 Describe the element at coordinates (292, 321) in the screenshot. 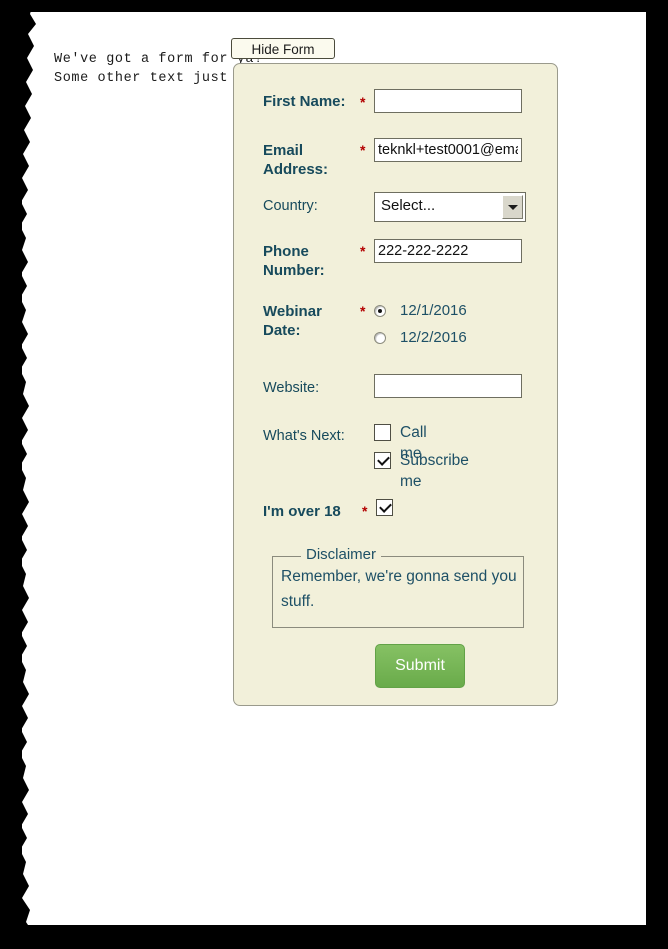

I see `webinar-date-label: Webinar Date:` at that location.